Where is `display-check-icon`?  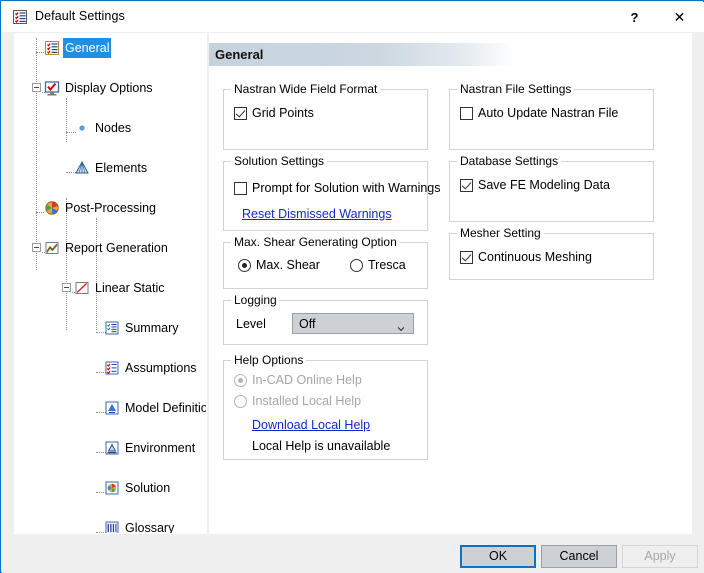
display-check-icon is located at coordinates (52, 88).